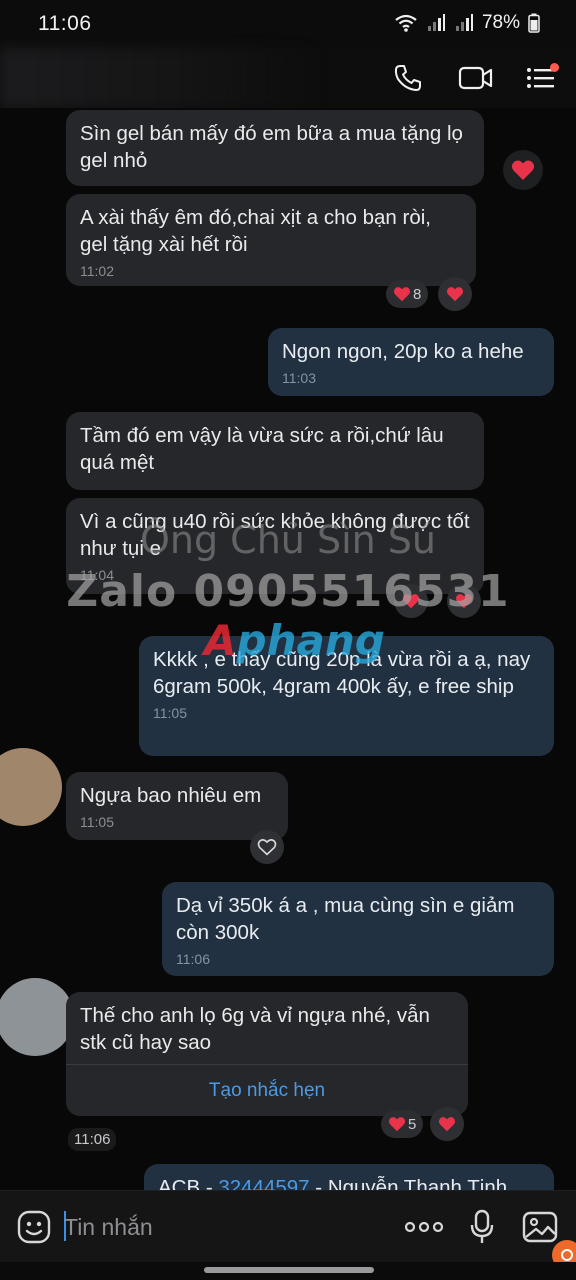  I want to click on video-call-button, so click(476, 78).